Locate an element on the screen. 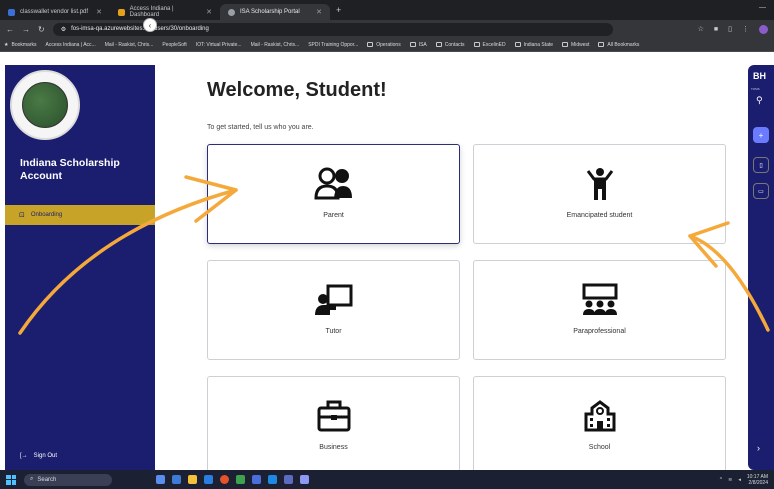 The width and height of the screenshot is (774, 489). windows-taskbar: ⌕ Search ^ ≋ ◂ 10:17 AM 2/8/2024 is located at coordinates (387, 479).